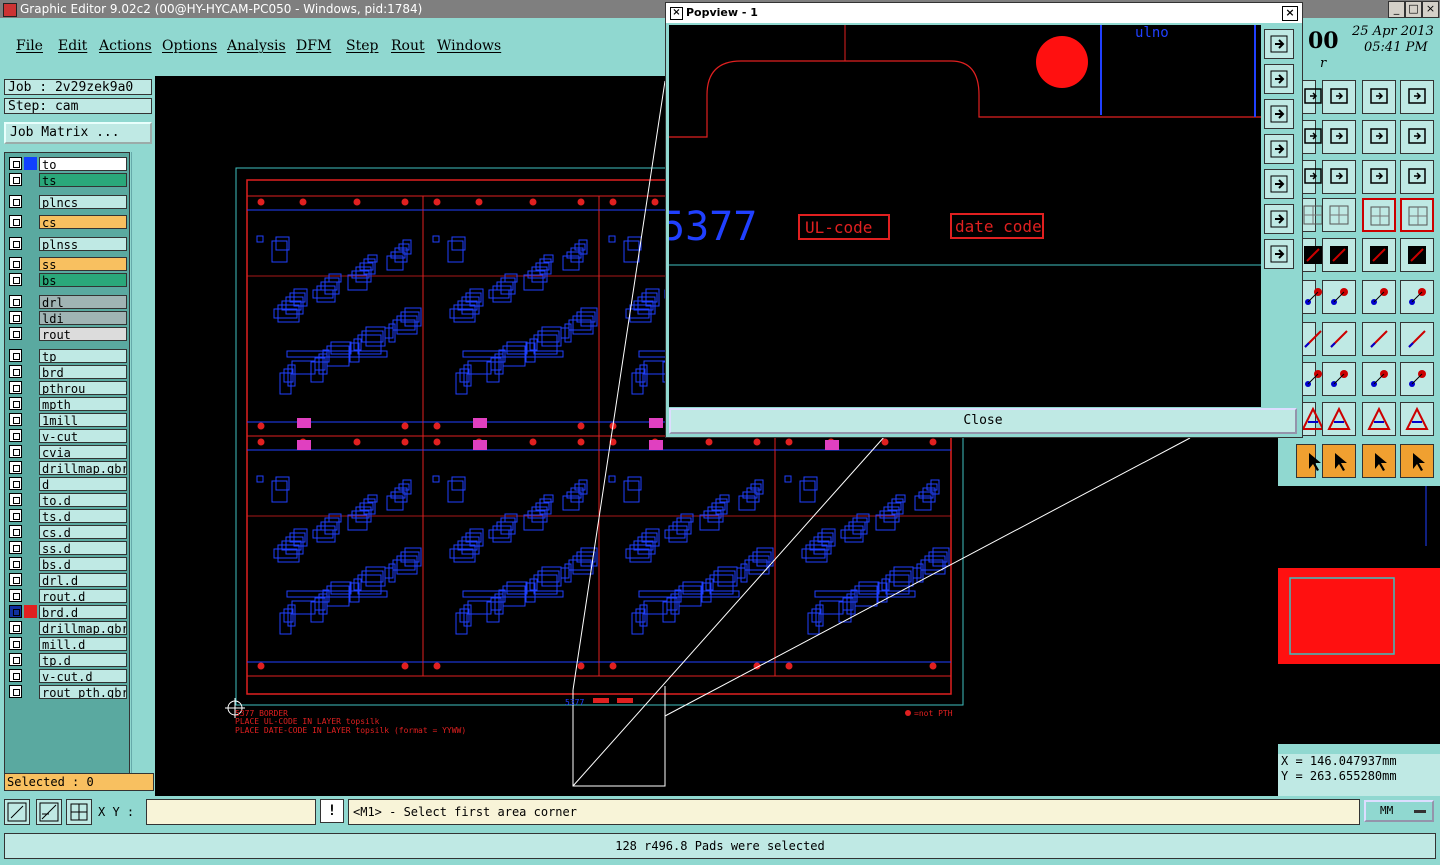 Image resolution: width=1440 pixels, height=865 pixels. What do you see at coordinates (676, 13) in the screenshot?
I see `popview-menu-icon: ×` at bounding box center [676, 13].